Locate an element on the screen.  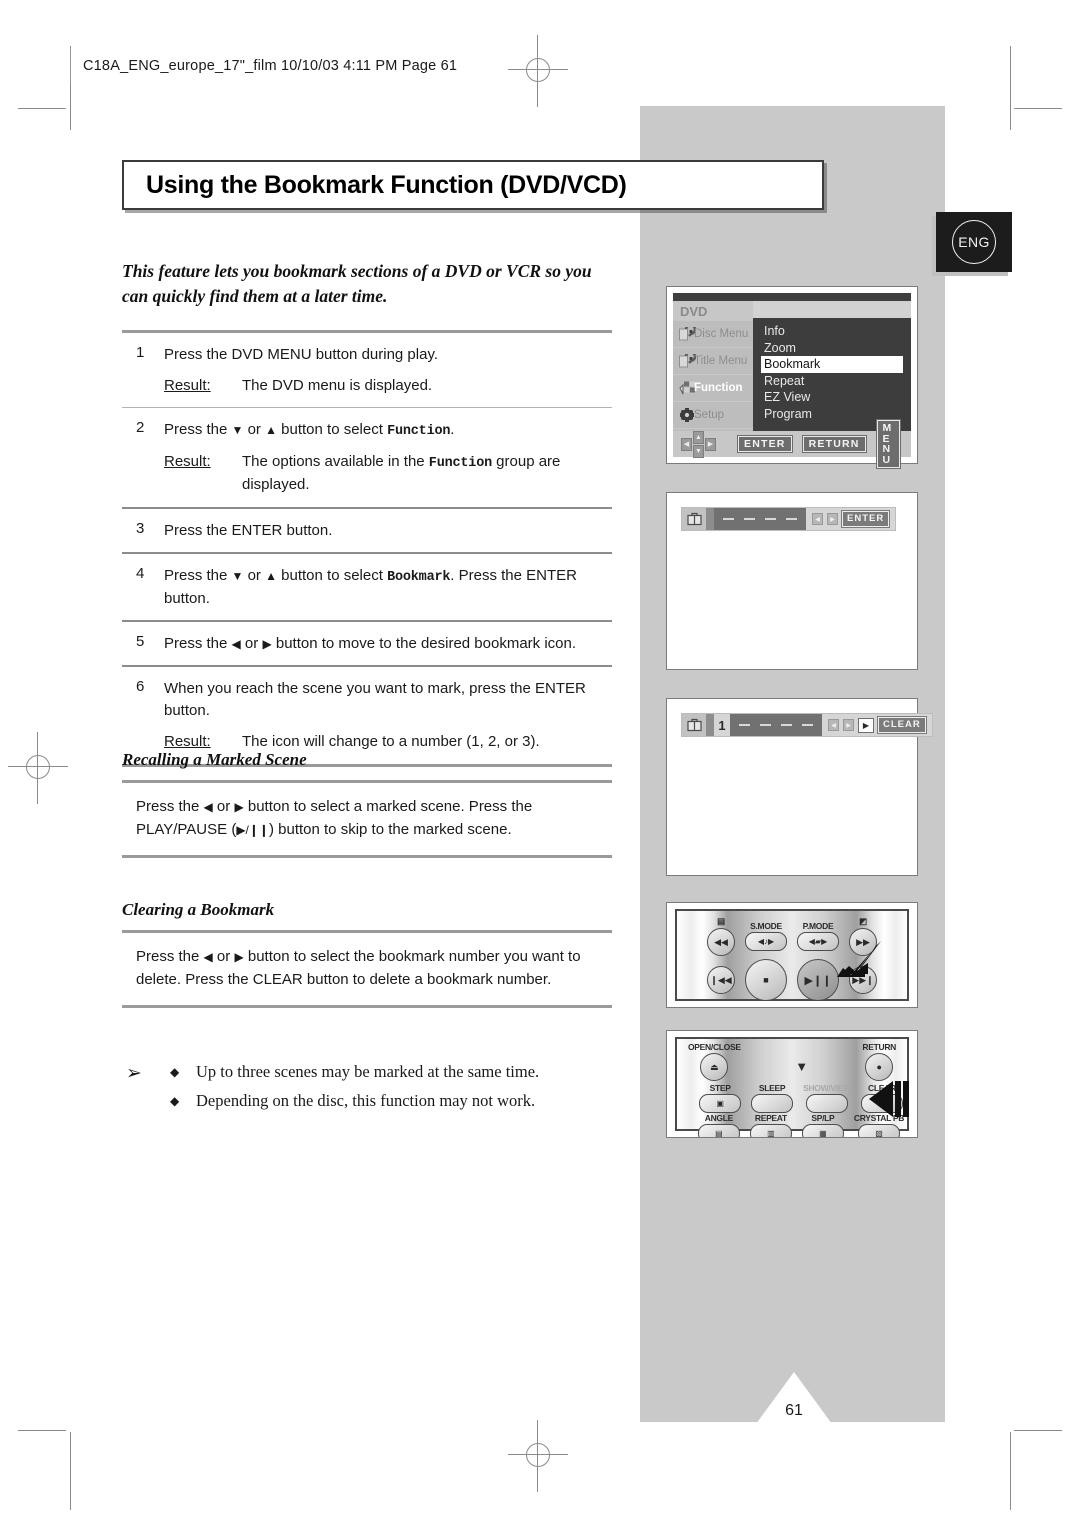
remote-key-open-close: OPEN/CLOSE ⏏ is located at coordinates (714, 1061).